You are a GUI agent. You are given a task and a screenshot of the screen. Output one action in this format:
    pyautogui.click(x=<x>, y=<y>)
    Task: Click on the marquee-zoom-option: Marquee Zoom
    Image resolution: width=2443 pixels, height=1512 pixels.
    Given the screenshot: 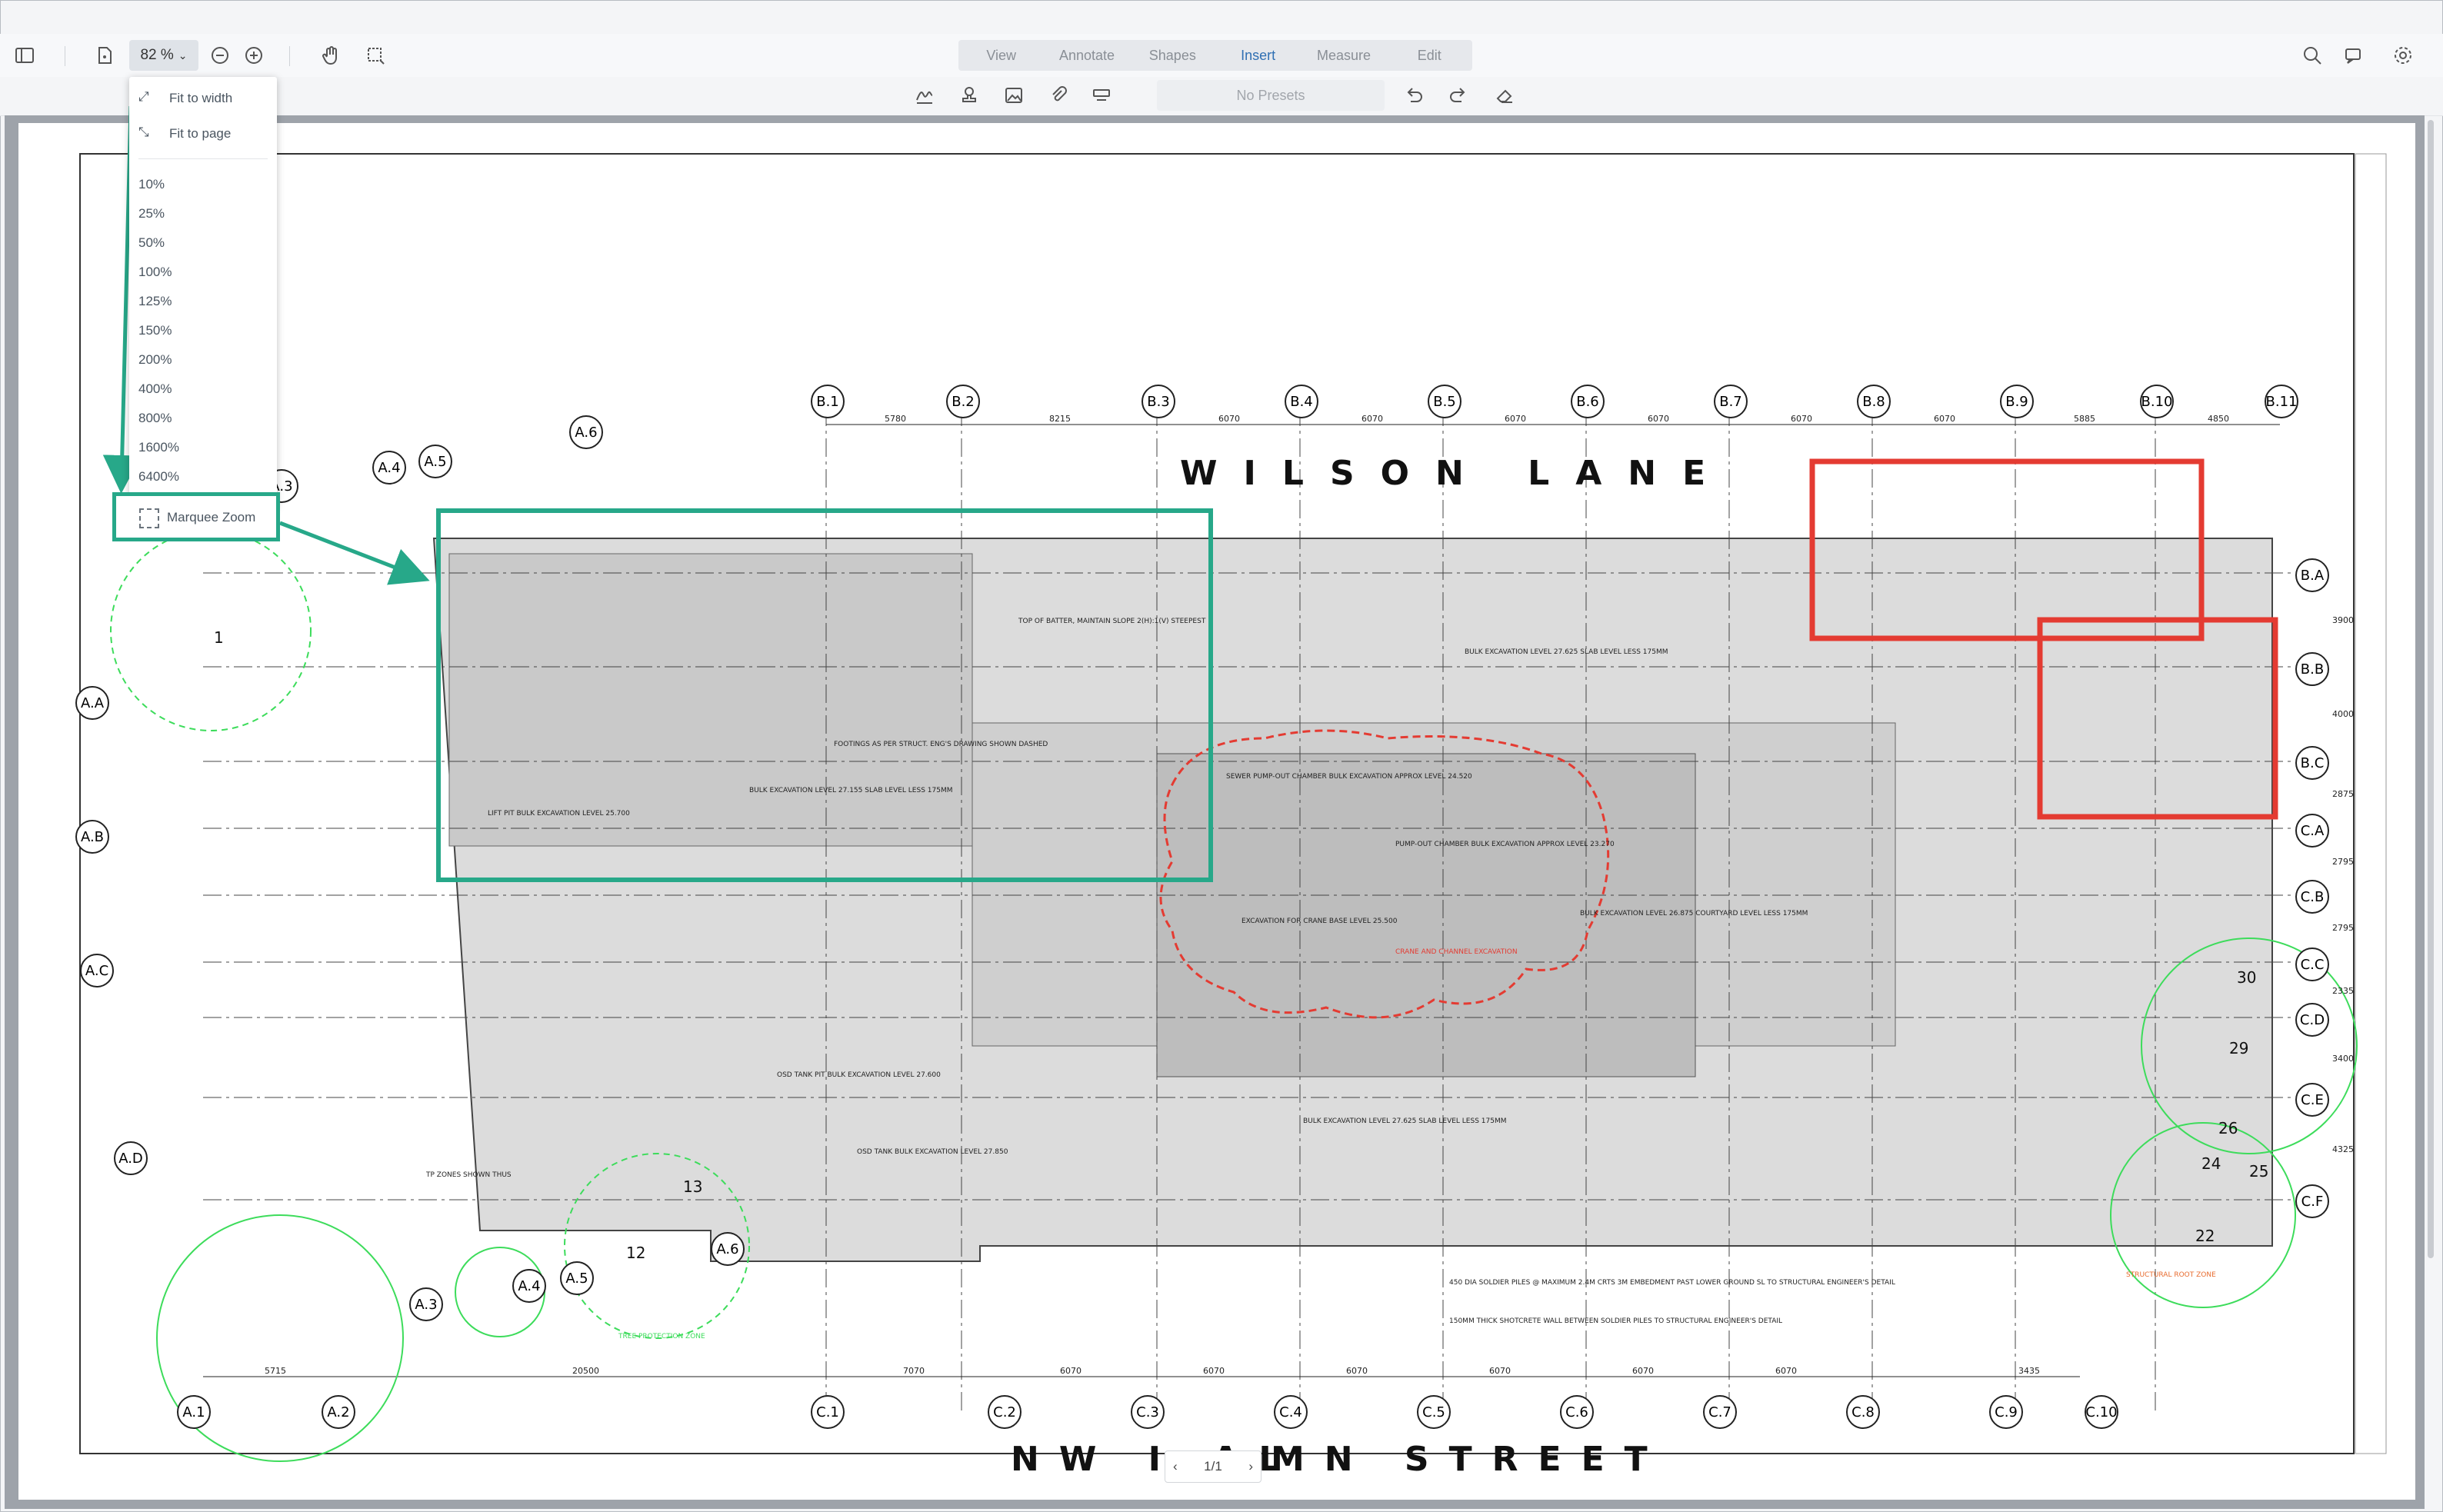 What is the action you would take?
    pyautogui.click(x=196, y=516)
    